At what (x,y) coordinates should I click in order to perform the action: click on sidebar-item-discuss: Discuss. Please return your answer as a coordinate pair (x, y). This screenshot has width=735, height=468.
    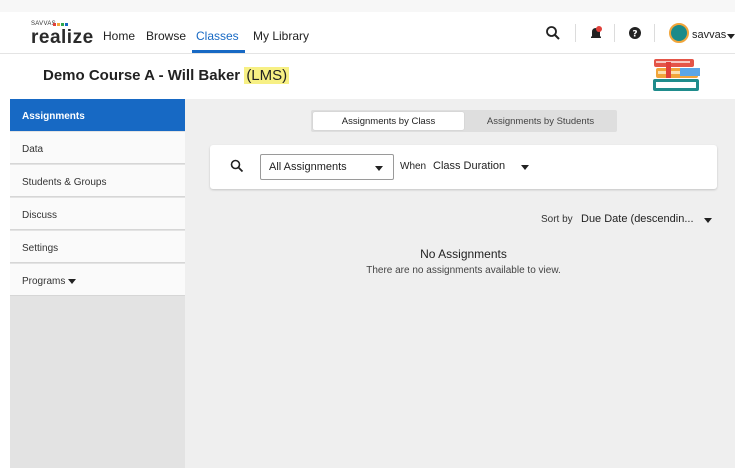
    Looking at the image, I should click on (97, 214).